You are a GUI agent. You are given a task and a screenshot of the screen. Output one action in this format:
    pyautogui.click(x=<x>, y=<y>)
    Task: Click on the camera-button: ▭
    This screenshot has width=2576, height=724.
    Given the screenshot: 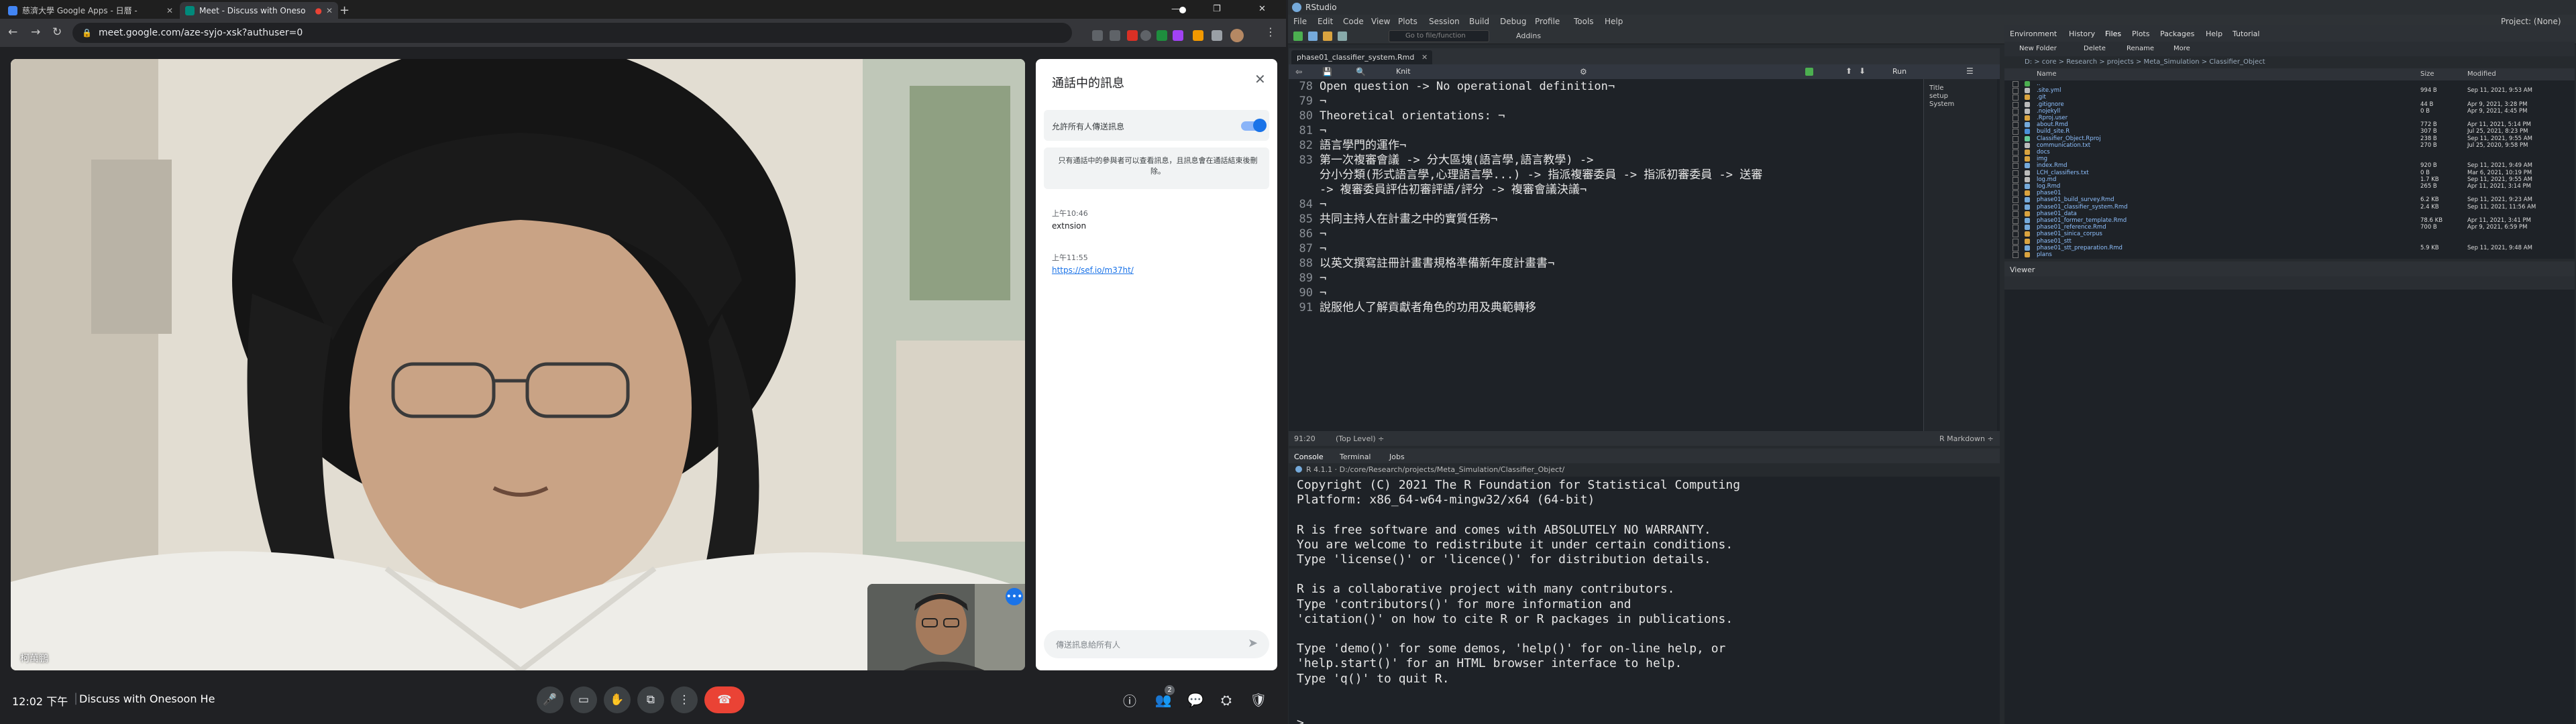 What is the action you would take?
    pyautogui.click(x=583, y=700)
    